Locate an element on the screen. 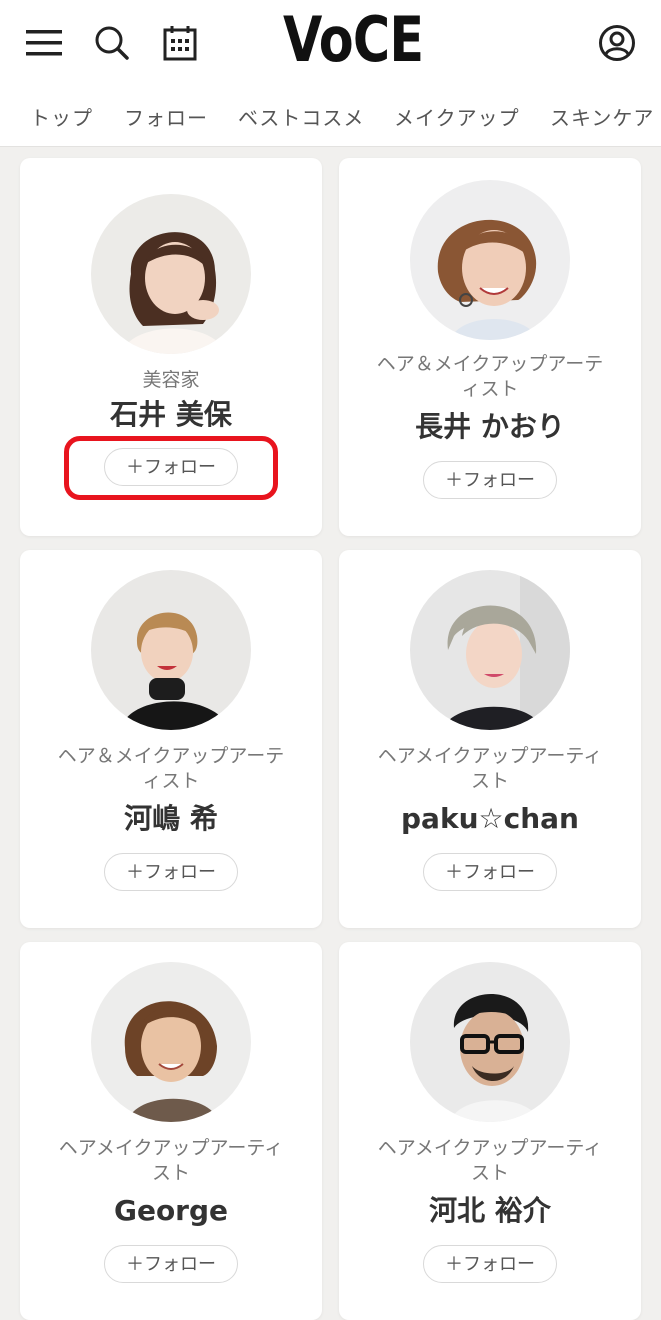 The height and width of the screenshot is (1320, 661). app-header: VoCE is located at coordinates (330, 46).